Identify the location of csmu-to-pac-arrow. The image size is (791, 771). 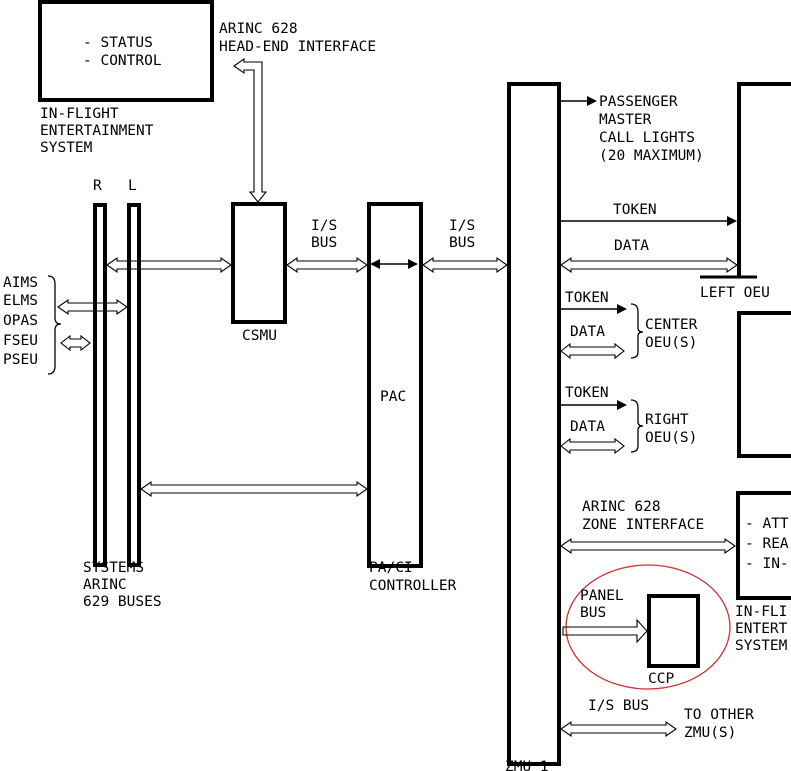
(327, 265).